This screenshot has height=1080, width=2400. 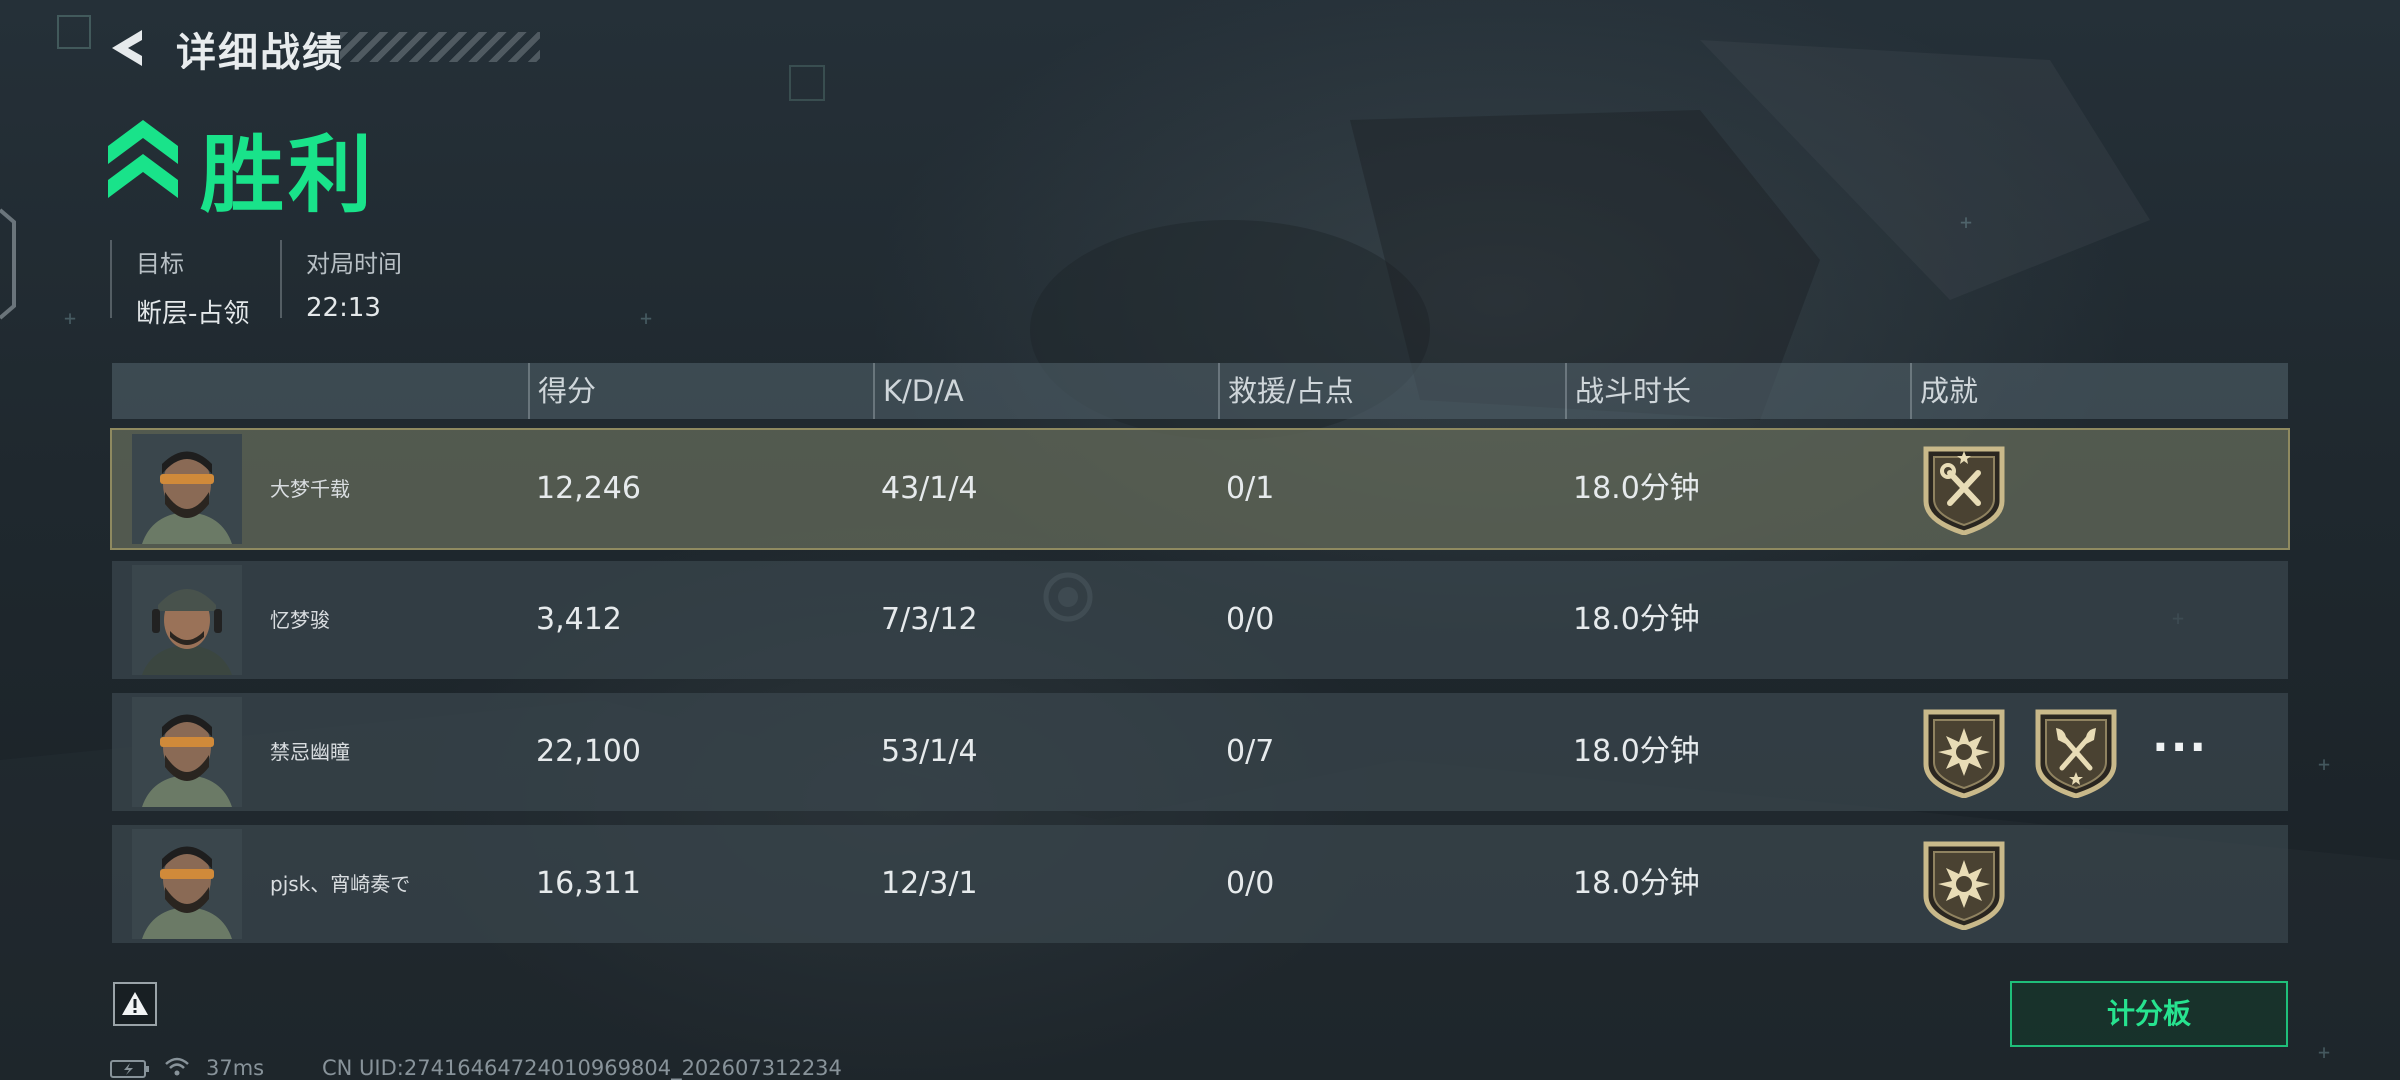 I want to click on player-score: 12,246, so click(x=588, y=488).